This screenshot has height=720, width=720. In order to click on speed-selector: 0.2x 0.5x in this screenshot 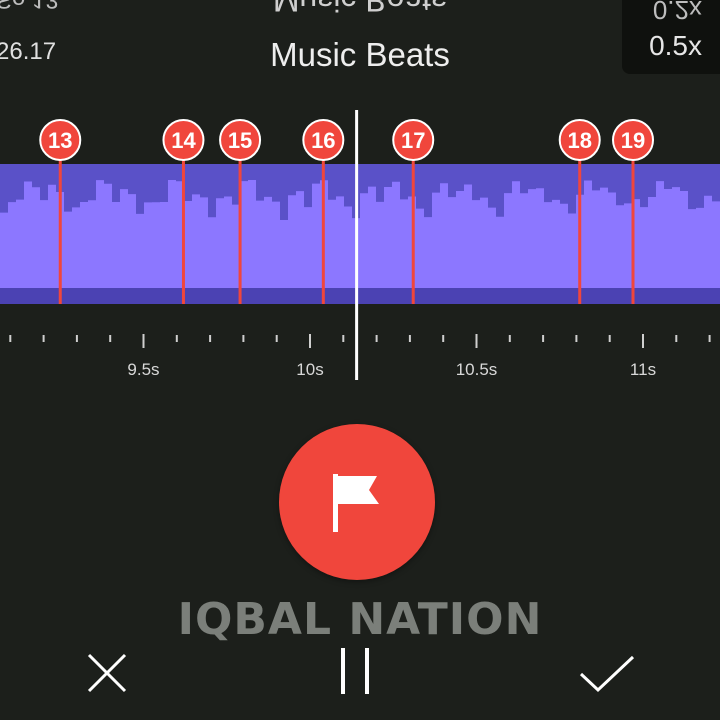, I will do `click(671, 37)`.